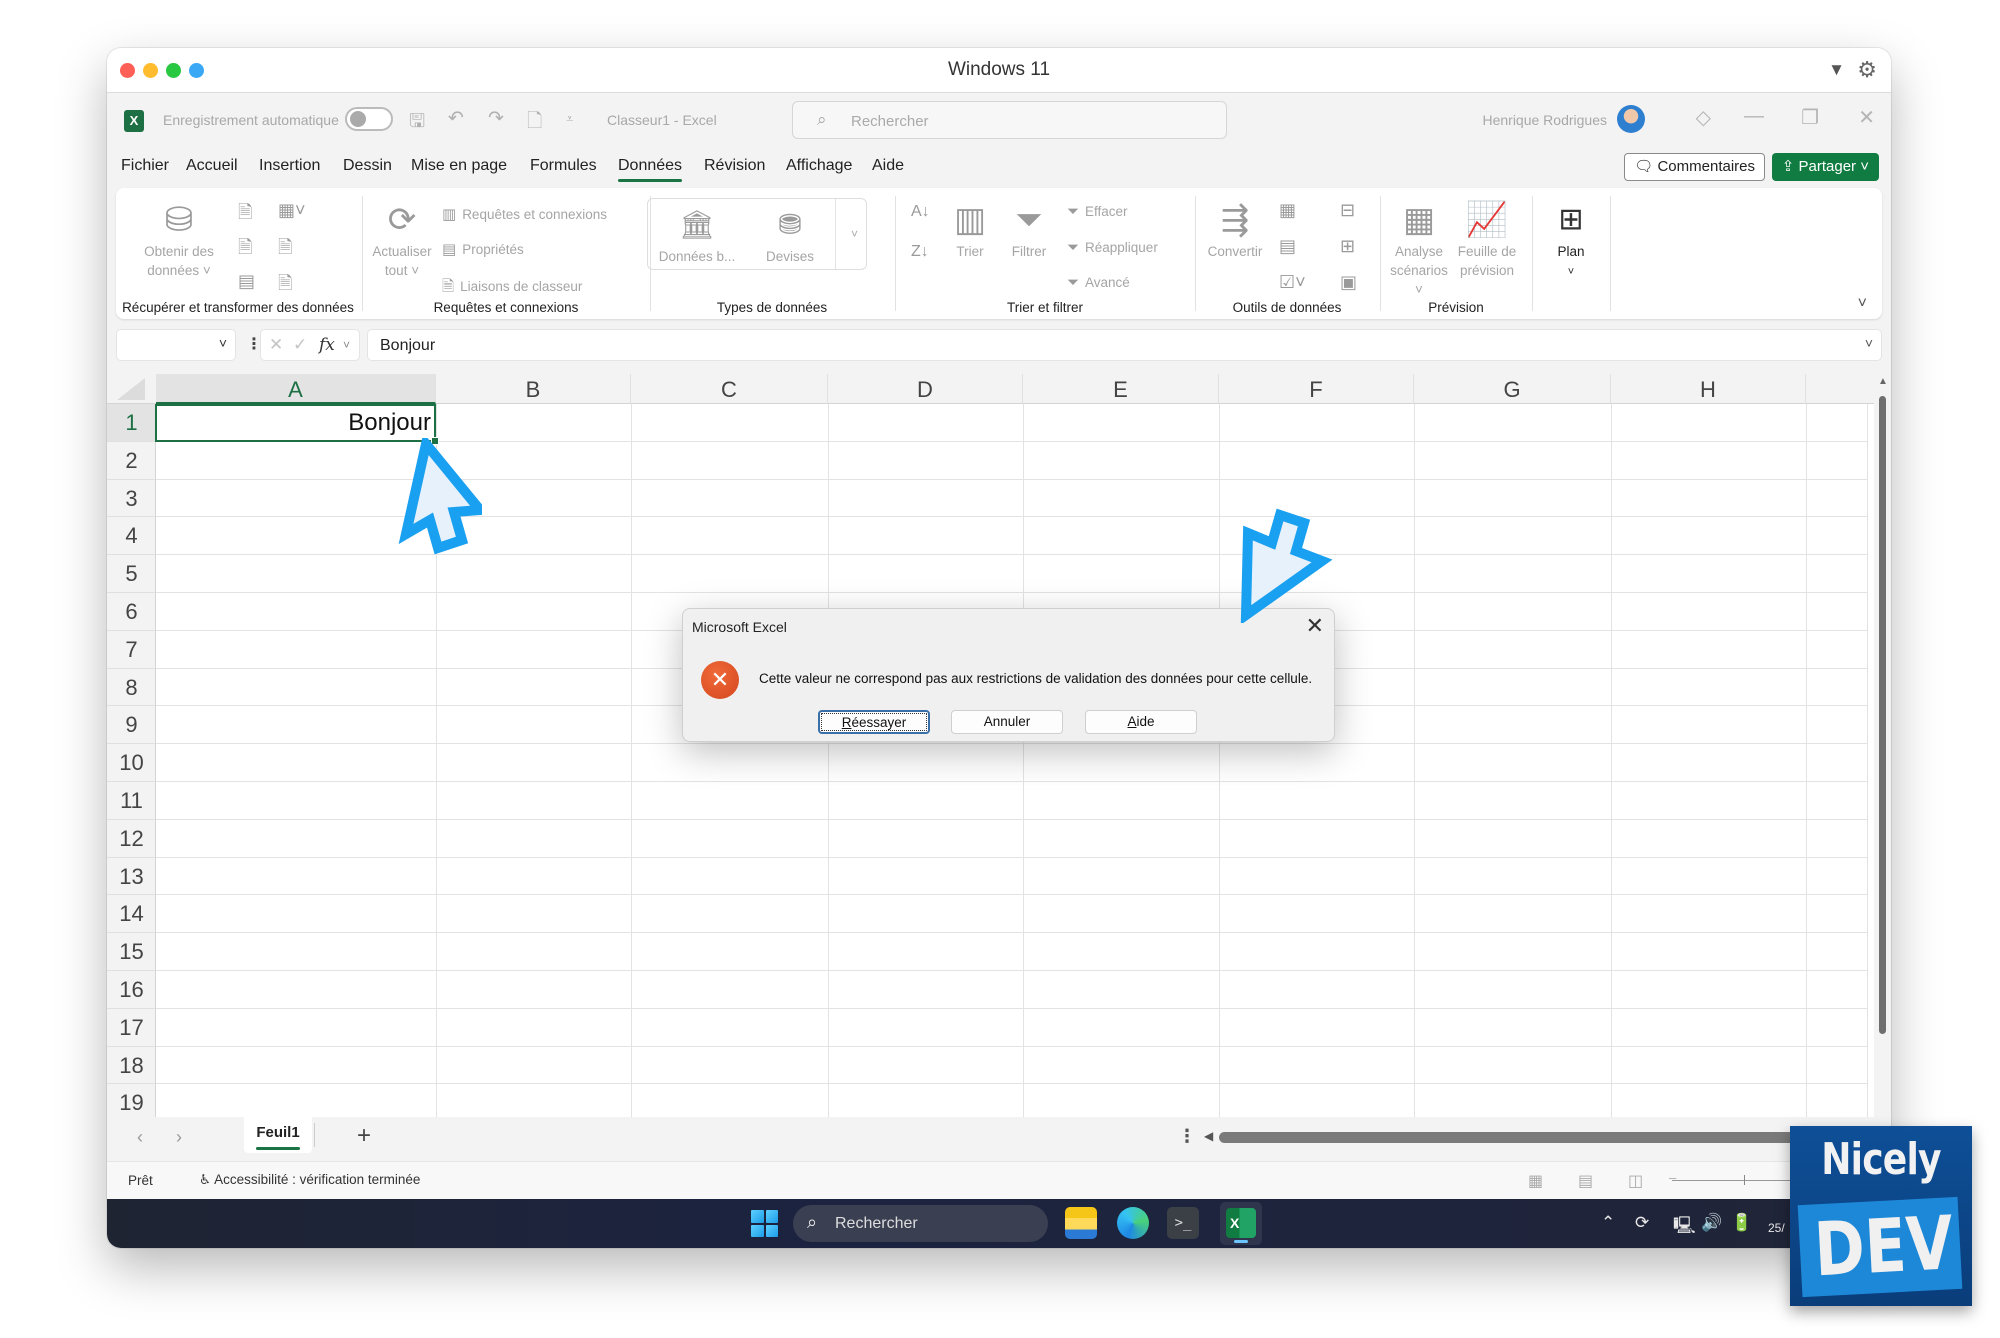 Image resolution: width=2000 pixels, height=1338 pixels. Describe the element at coordinates (734, 166) in the screenshot. I see `tab-revision: Révision` at that location.